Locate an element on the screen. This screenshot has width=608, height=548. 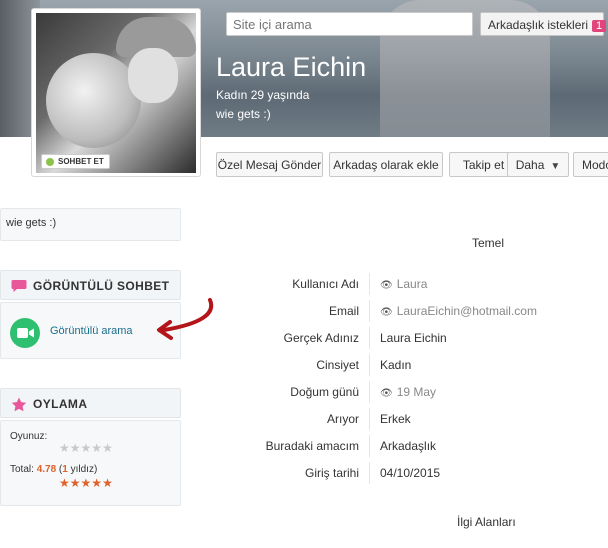
vote-total: Total: 4.78 (1 yıldız) is located at coordinates (54, 469).